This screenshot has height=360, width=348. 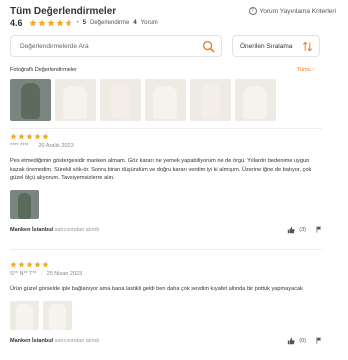 What do you see at coordinates (166, 146) in the screenshot?
I see `review-meta: **** **** · 20 Aralık 2023` at bounding box center [166, 146].